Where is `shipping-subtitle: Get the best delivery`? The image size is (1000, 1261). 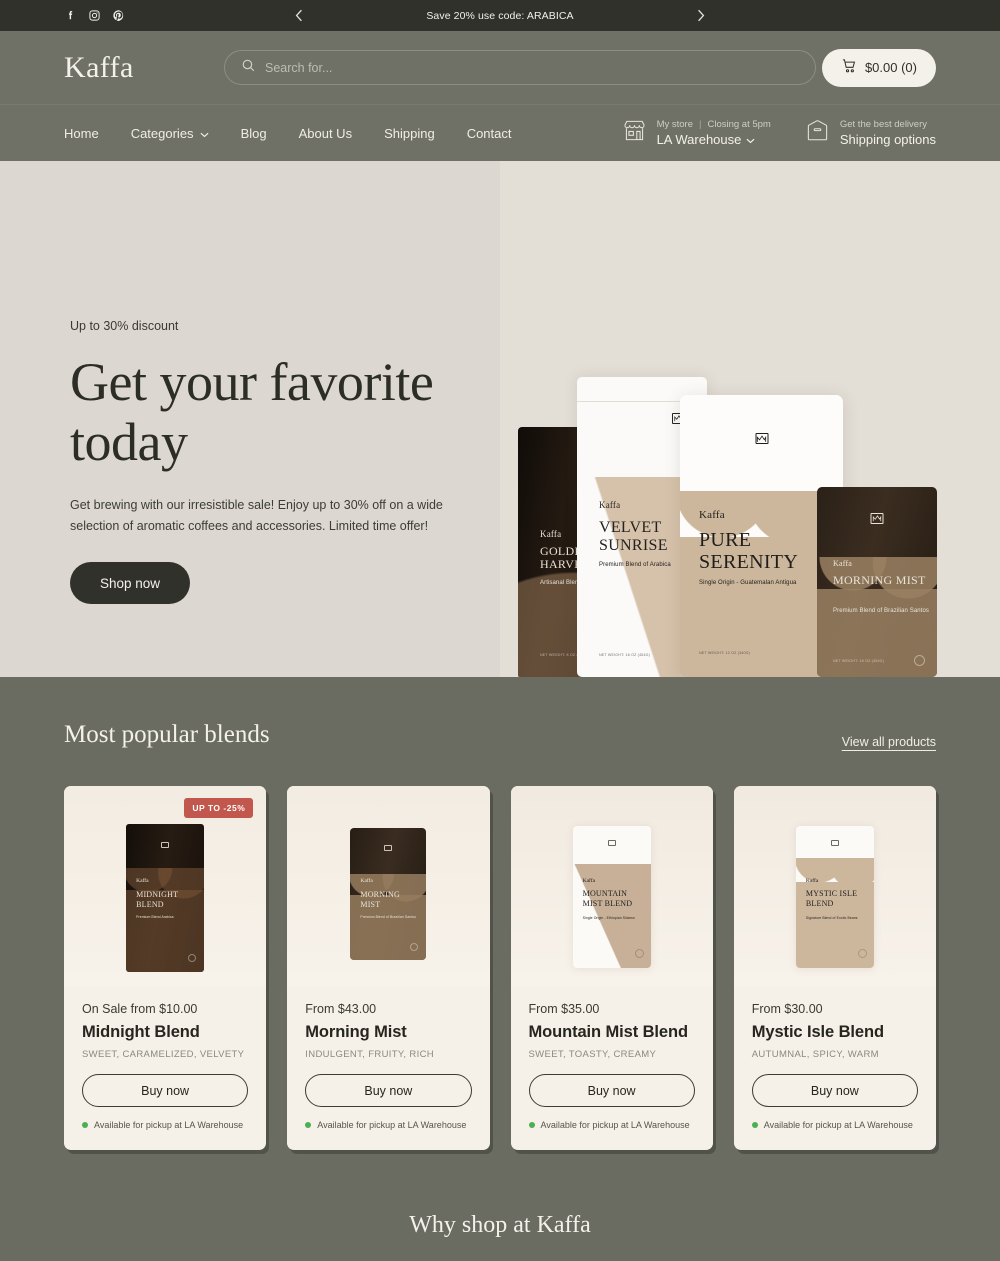 shipping-subtitle: Get the best delivery is located at coordinates (883, 124).